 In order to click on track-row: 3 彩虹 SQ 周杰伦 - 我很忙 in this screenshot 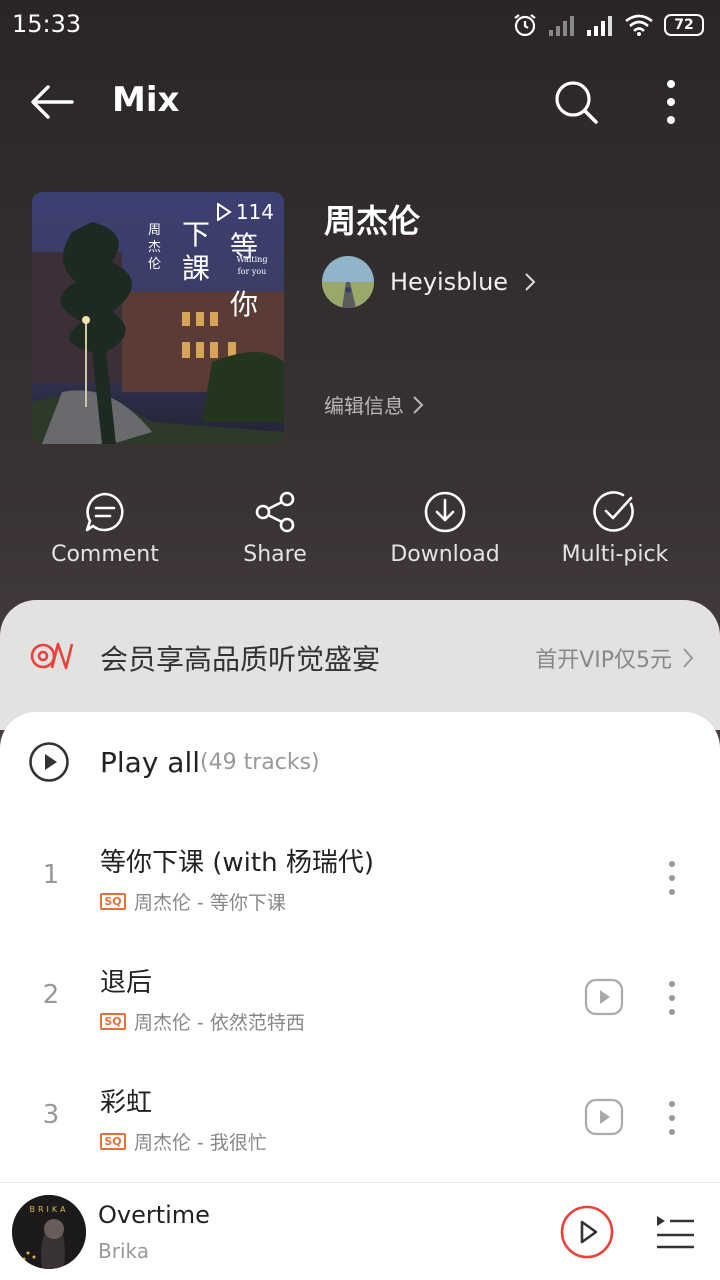, I will do `click(360, 1113)`.